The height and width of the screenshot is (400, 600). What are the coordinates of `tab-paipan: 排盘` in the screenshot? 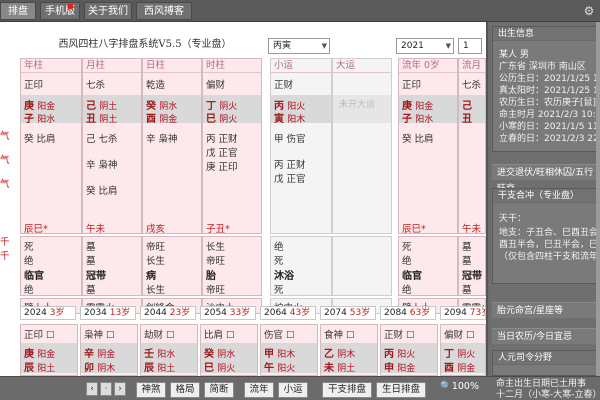 It's located at (18, 11).